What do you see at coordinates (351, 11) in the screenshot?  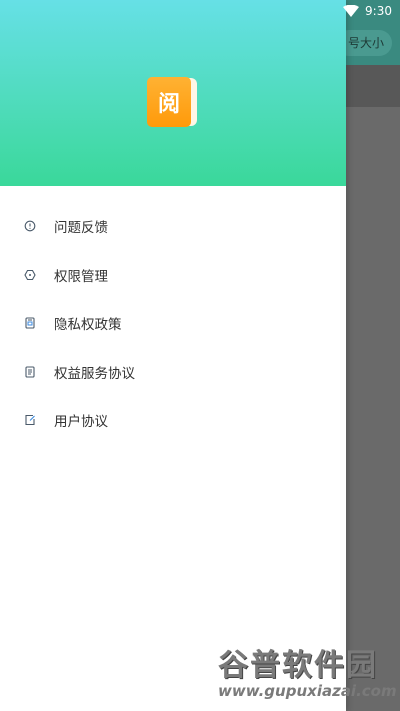 I see `wifi-icon` at bounding box center [351, 11].